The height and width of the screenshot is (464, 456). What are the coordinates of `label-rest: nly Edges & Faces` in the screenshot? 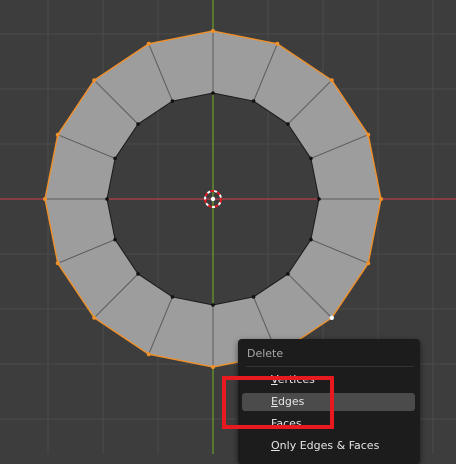 It's located at (329, 445).